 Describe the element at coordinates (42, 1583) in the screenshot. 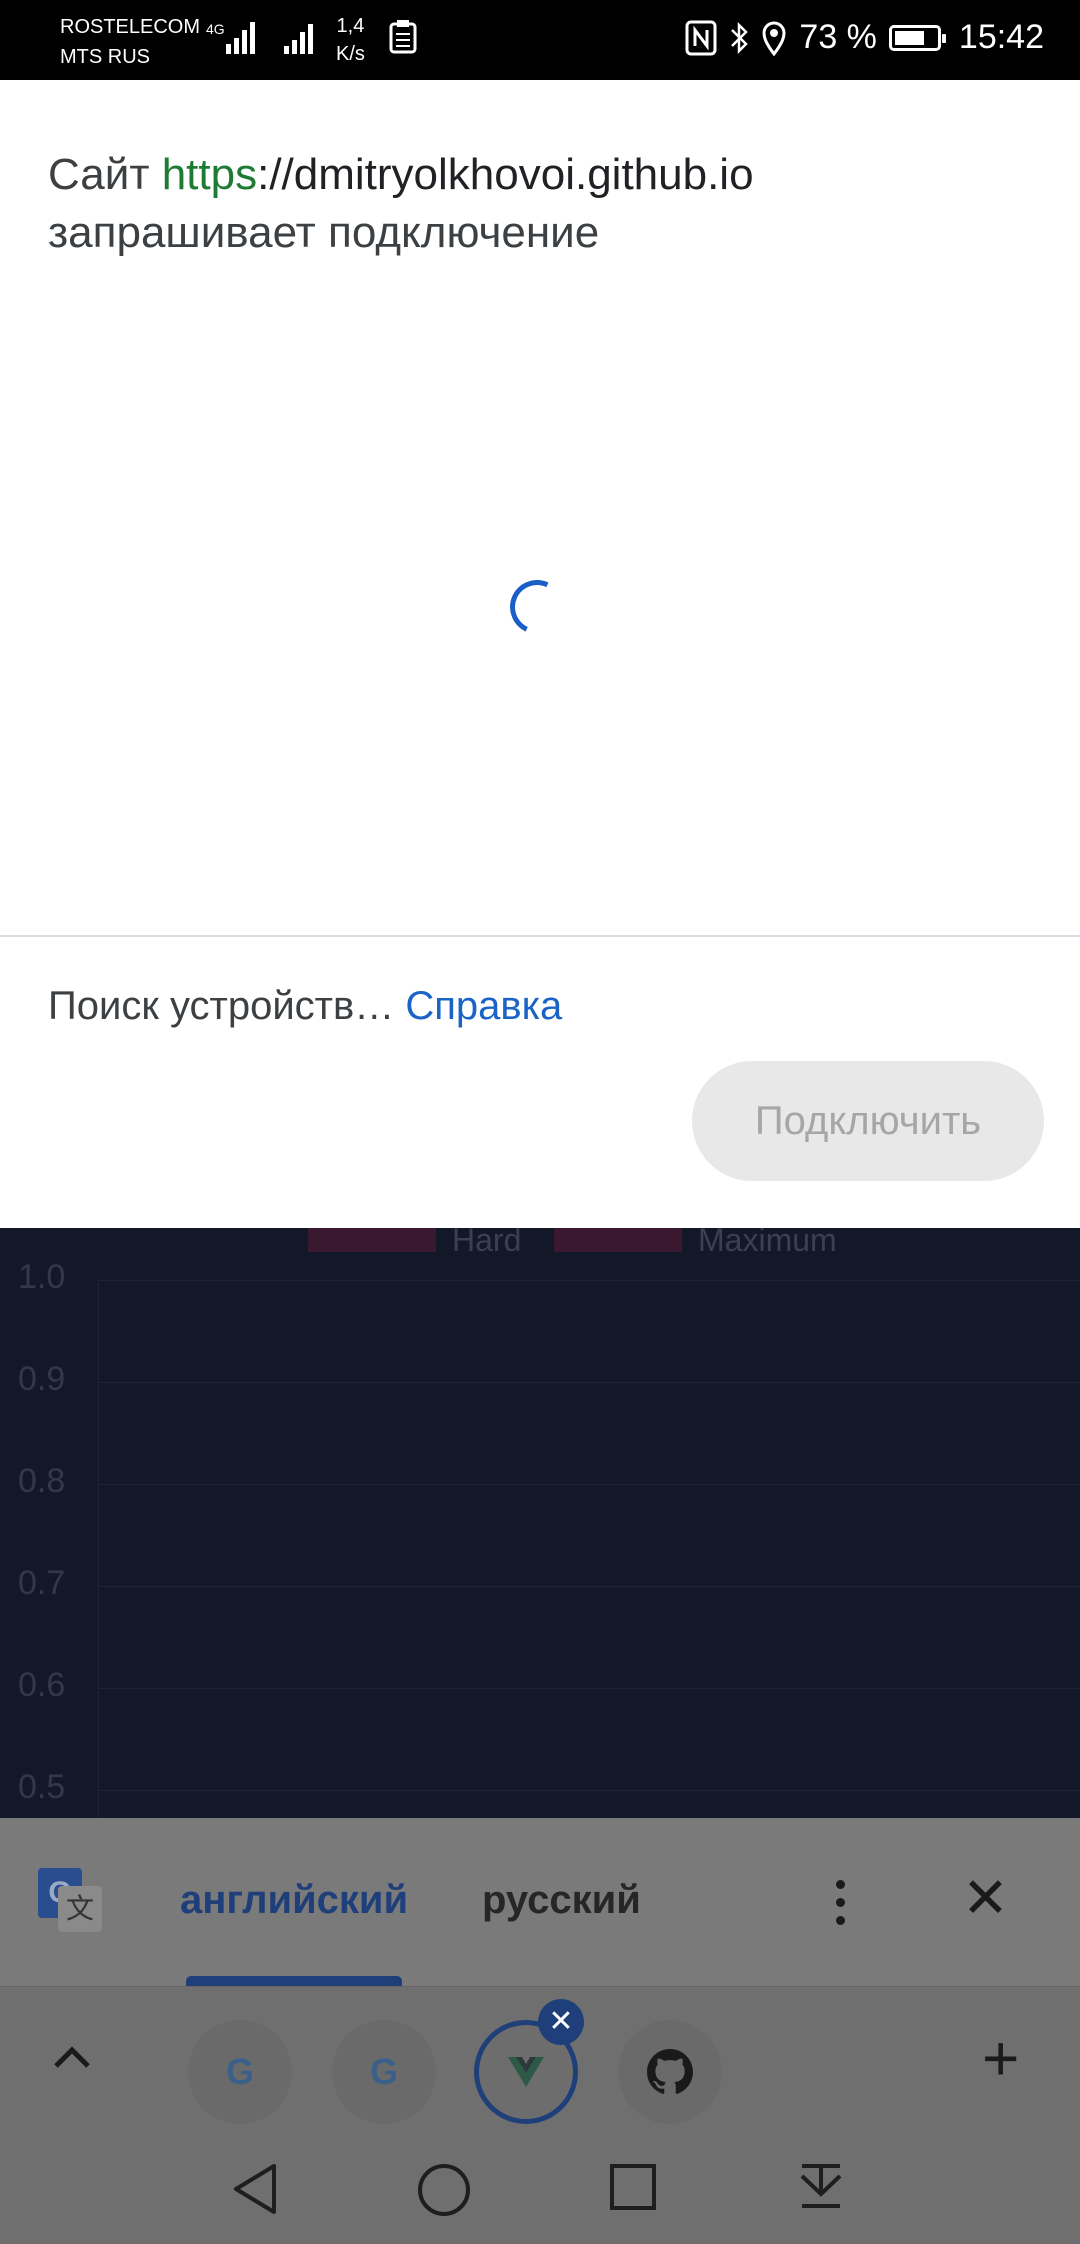

I see `y-tick-label: 0.7` at that location.